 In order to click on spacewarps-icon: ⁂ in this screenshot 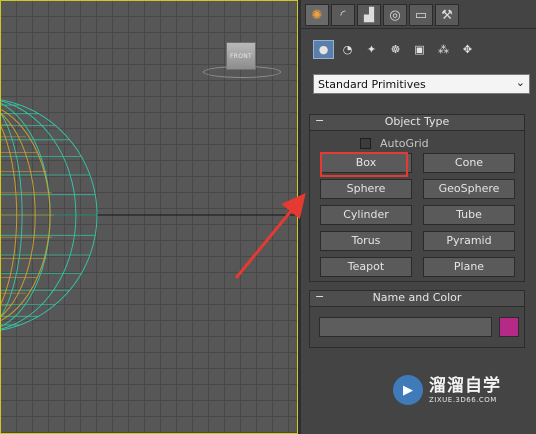, I will do `click(443, 49)`.